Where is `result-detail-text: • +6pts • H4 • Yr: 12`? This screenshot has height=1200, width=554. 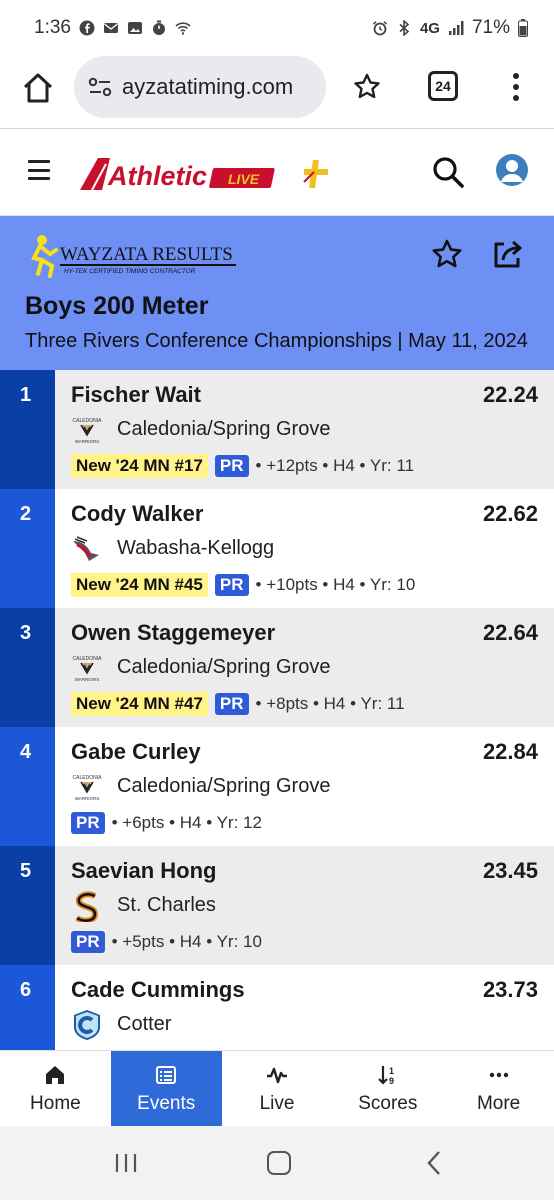
result-detail-text: • +6pts • H4 • Yr: 12 is located at coordinates (186, 822).